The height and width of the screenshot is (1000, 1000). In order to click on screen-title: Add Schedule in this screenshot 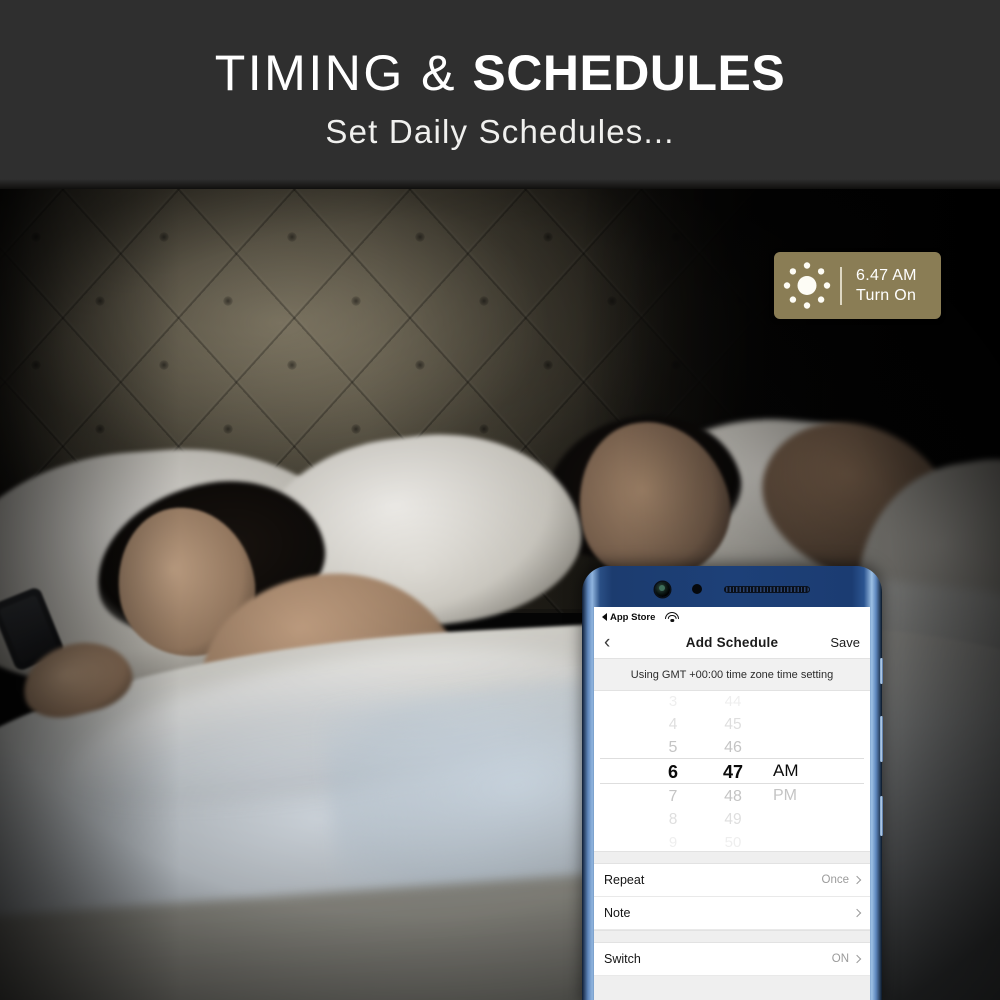, I will do `click(732, 642)`.